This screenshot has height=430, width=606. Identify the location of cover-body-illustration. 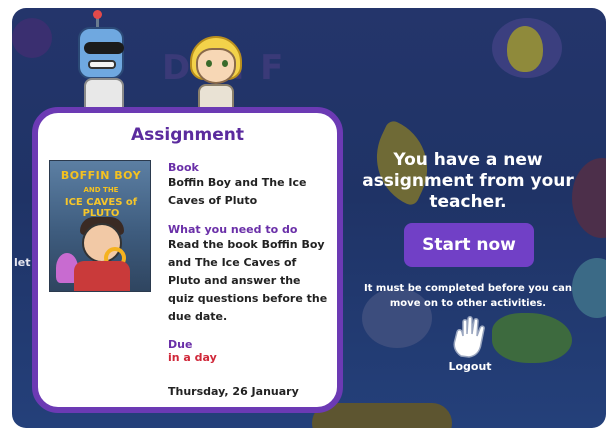
(102, 276).